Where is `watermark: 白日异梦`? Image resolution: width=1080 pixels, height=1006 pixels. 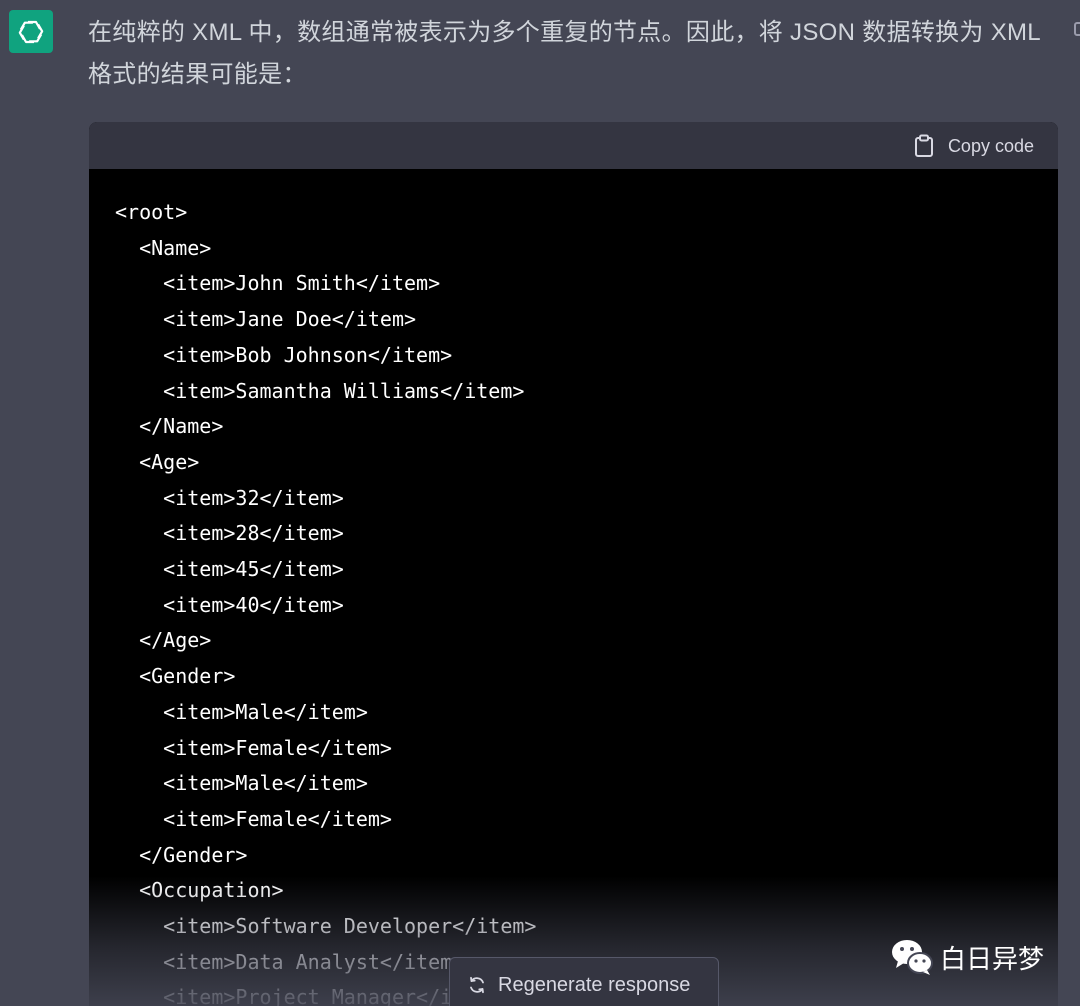 watermark: 白日异梦 is located at coordinates (967, 957).